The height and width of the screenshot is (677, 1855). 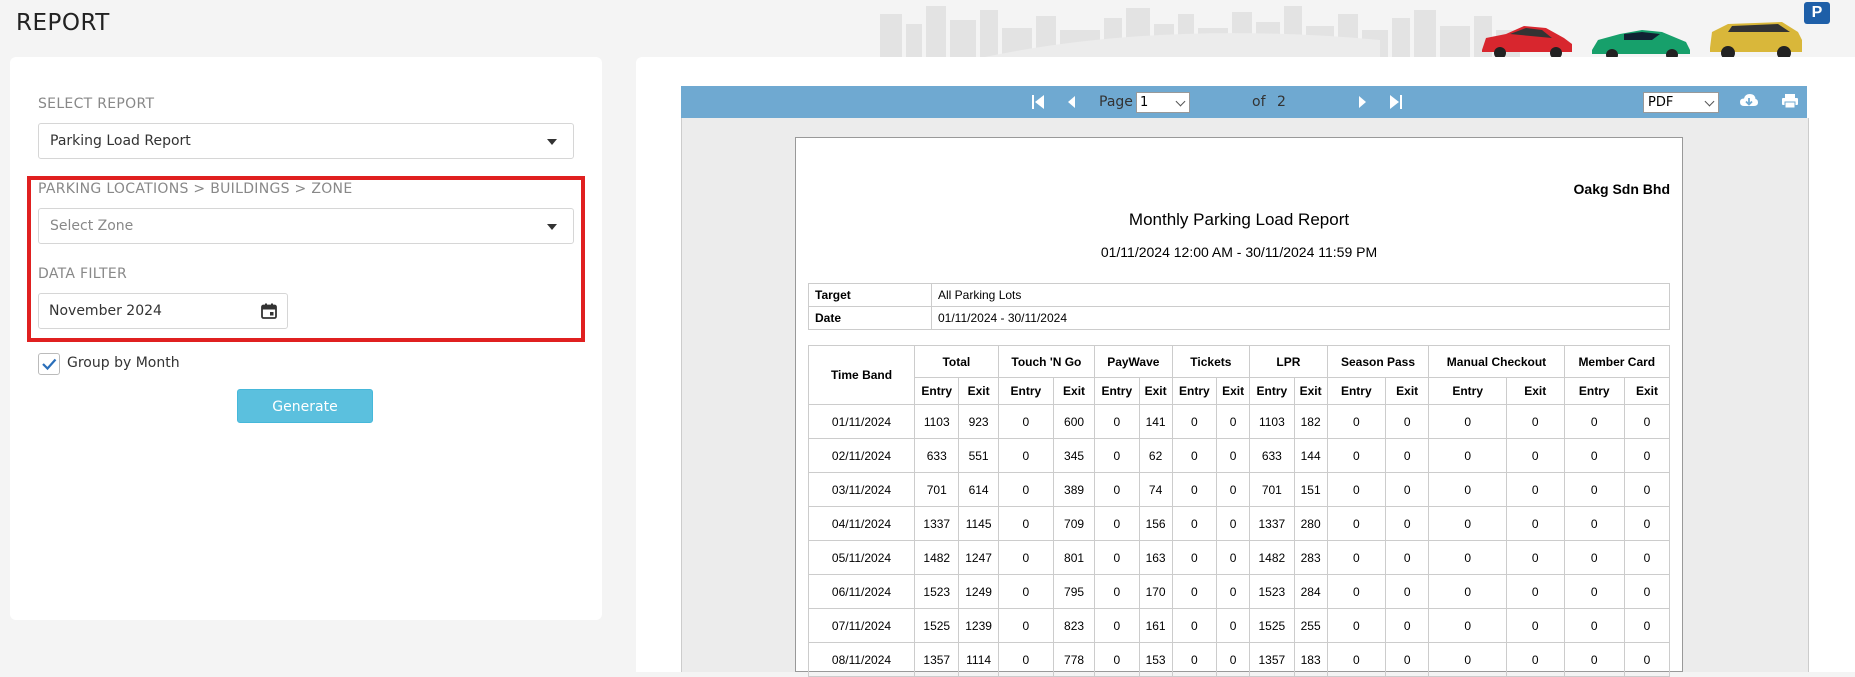 What do you see at coordinates (1310, 421) in the screenshot?
I see `table-cell: 182` at bounding box center [1310, 421].